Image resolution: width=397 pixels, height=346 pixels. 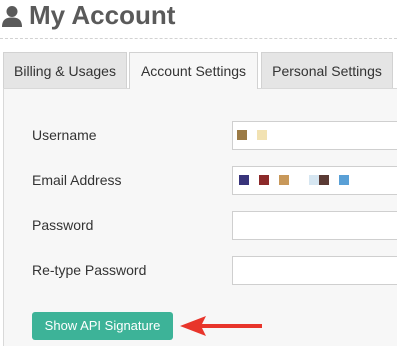 What do you see at coordinates (314, 225) in the screenshot?
I see `password-field` at bounding box center [314, 225].